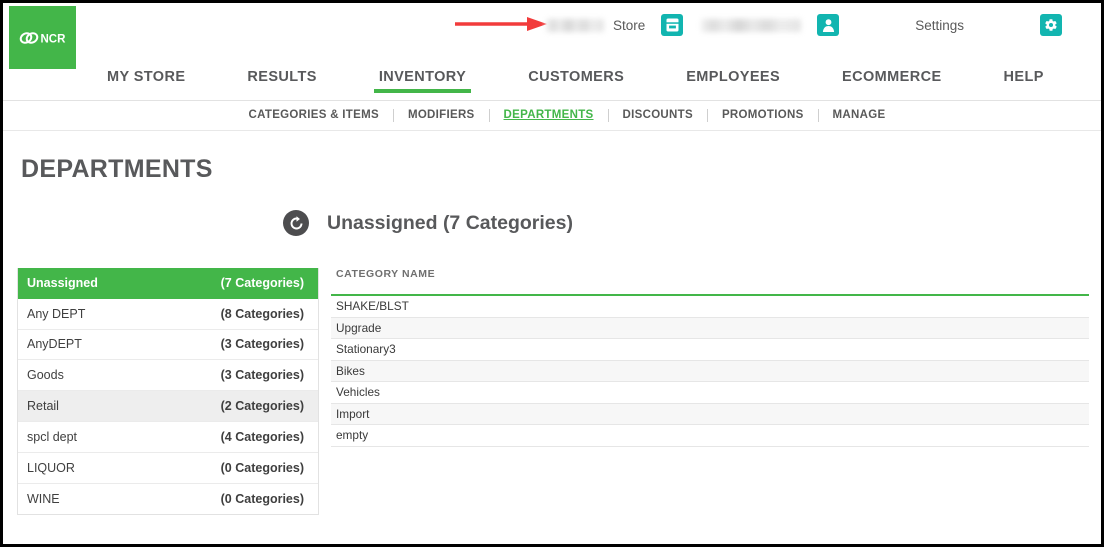  I want to click on svg-text: NCR, so click(53, 39).